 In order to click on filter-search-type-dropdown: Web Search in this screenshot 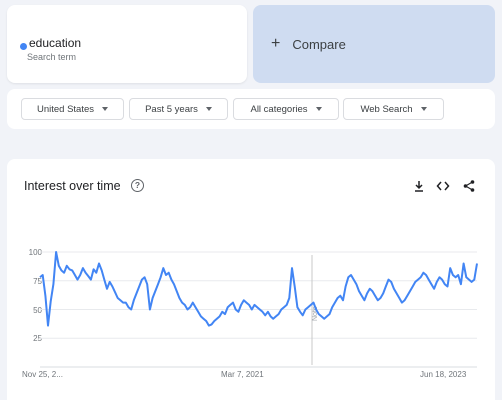, I will do `click(393, 109)`.